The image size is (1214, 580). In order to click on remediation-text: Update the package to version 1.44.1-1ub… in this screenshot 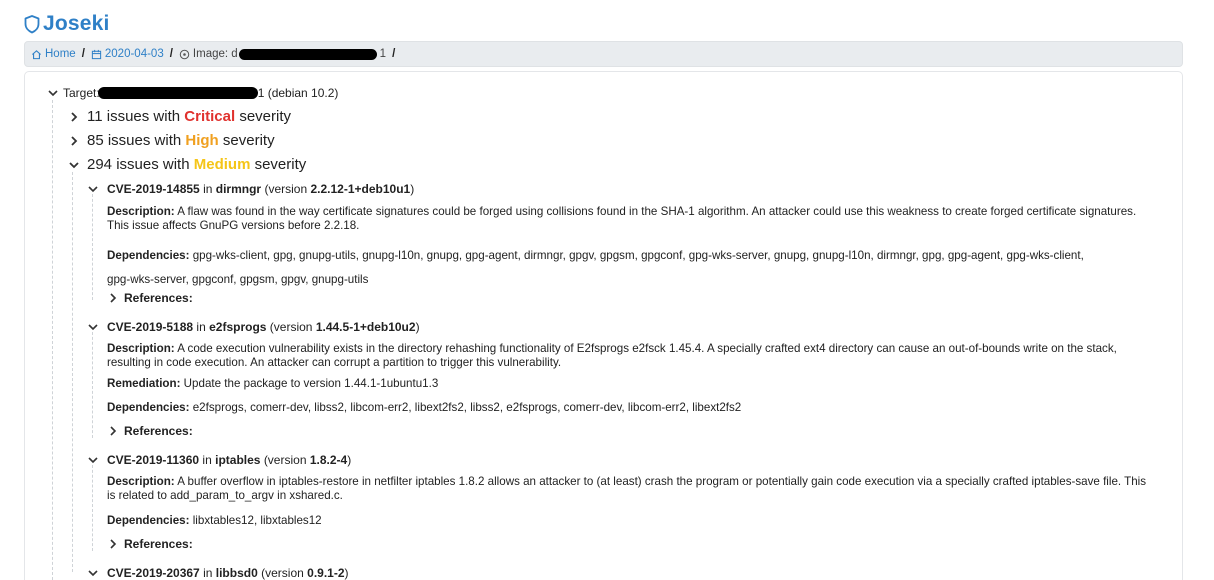, I will do `click(311, 383)`.